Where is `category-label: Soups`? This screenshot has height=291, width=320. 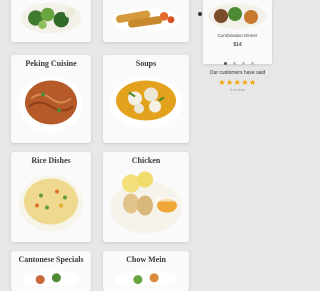 category-label: Soups is located at coordinates (146, 63).